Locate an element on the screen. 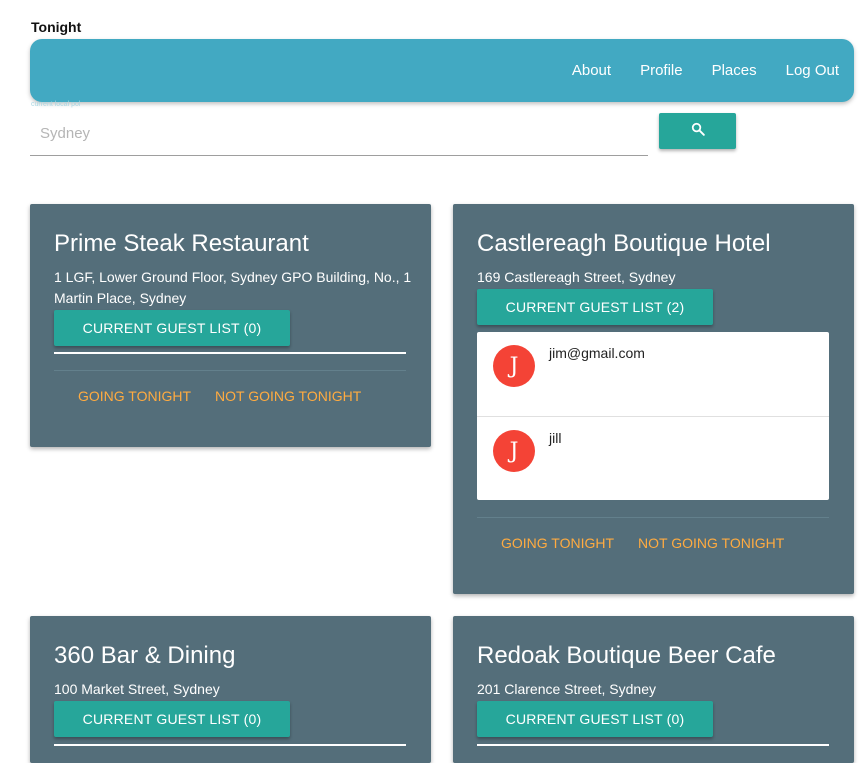  navbar: About Profile Places Log Out is located at coordinates (442, 70).